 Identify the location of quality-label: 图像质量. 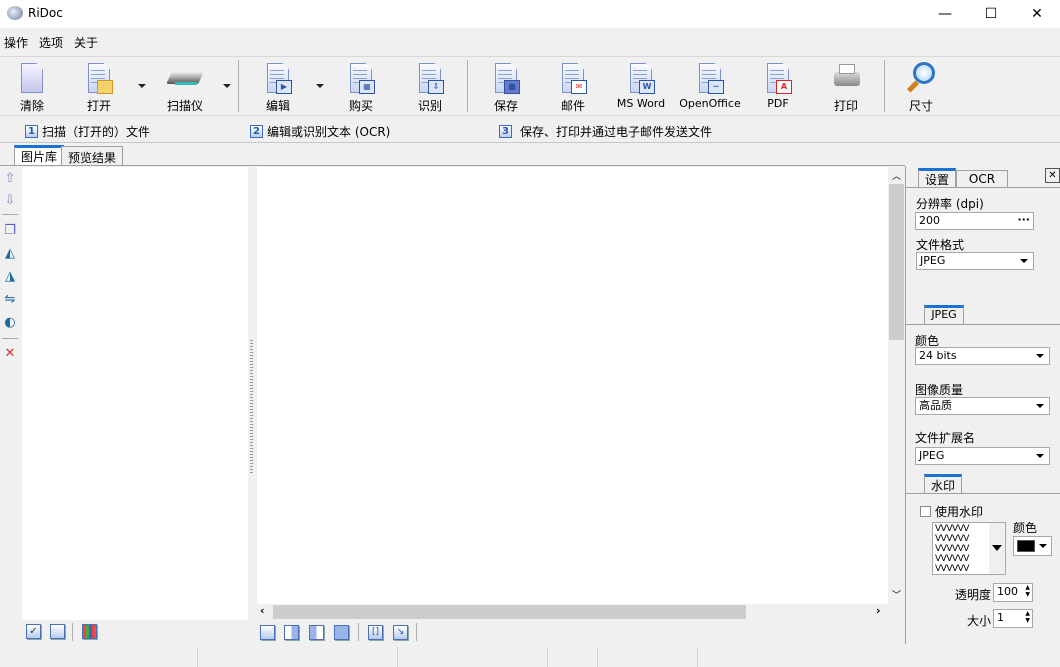
(939, 390).